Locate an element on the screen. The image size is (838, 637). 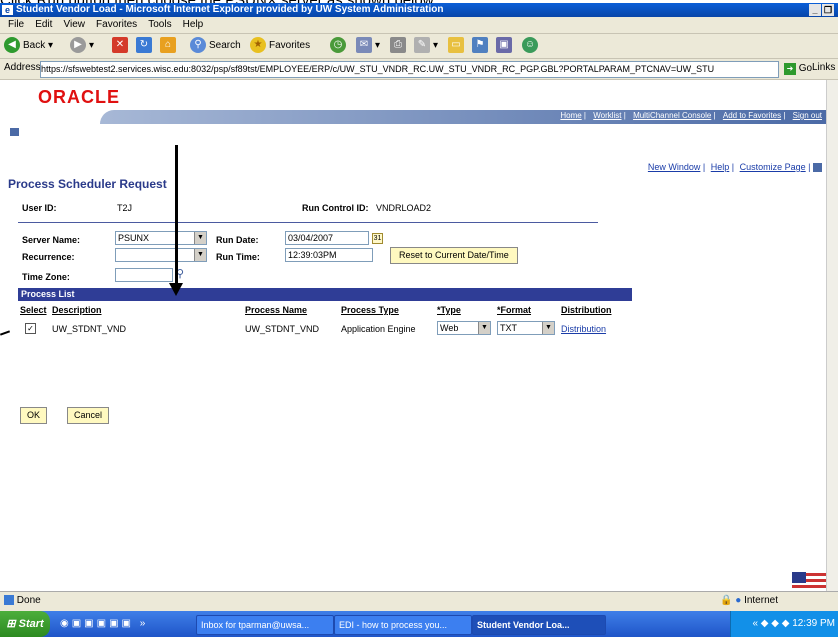
process-list-header: Process List is located at coordinates (325, 294).